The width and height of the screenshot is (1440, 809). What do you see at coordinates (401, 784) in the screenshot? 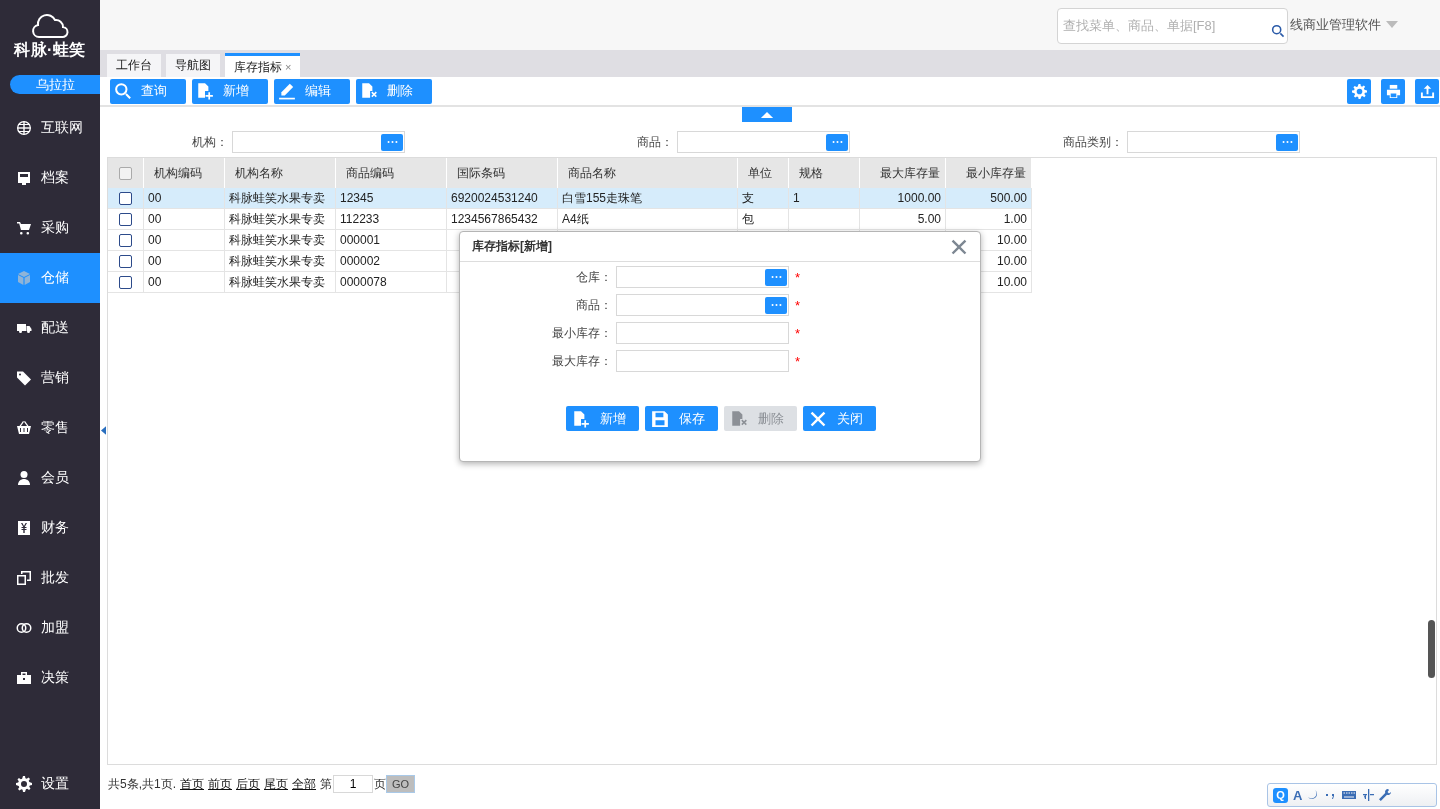
I see `go-button: GO` at bounding box center [401, 784].